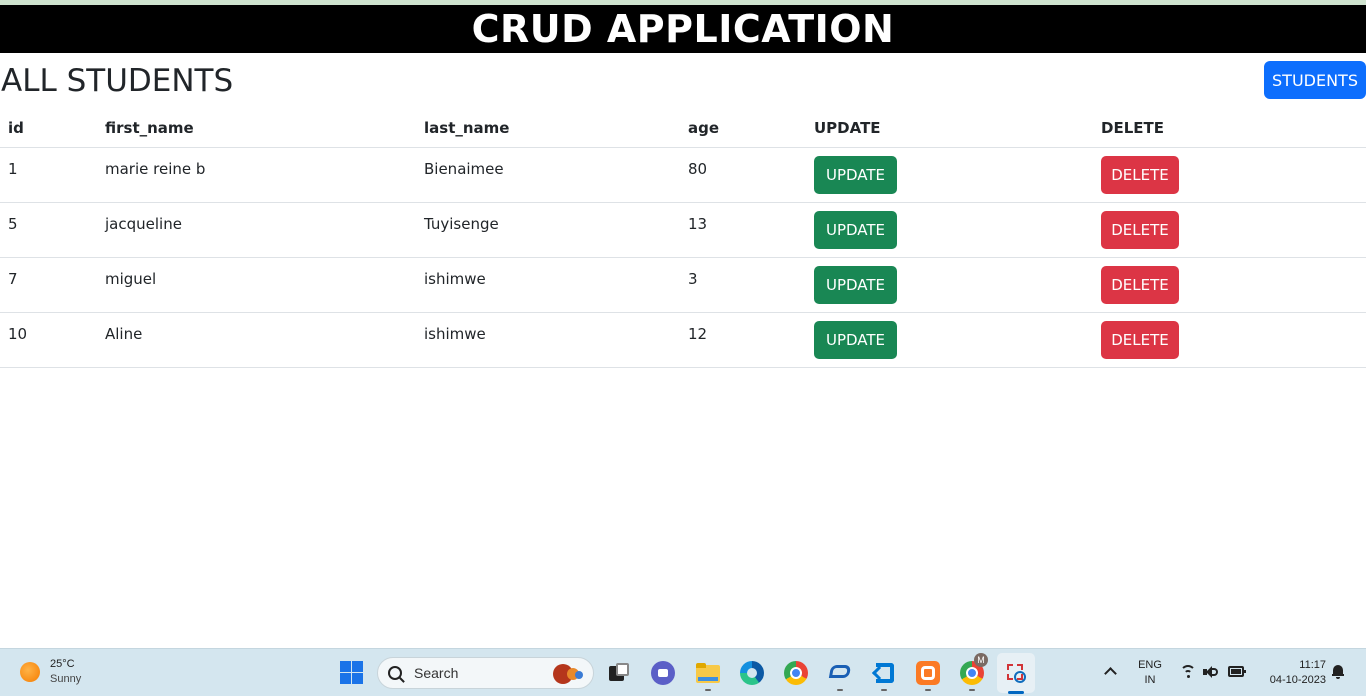 This screenshot has width=1366, height=696. Describe the element at coordinates (117, 81) in the screenshot. I see `page-title: ALL STUDENTS` at that location.